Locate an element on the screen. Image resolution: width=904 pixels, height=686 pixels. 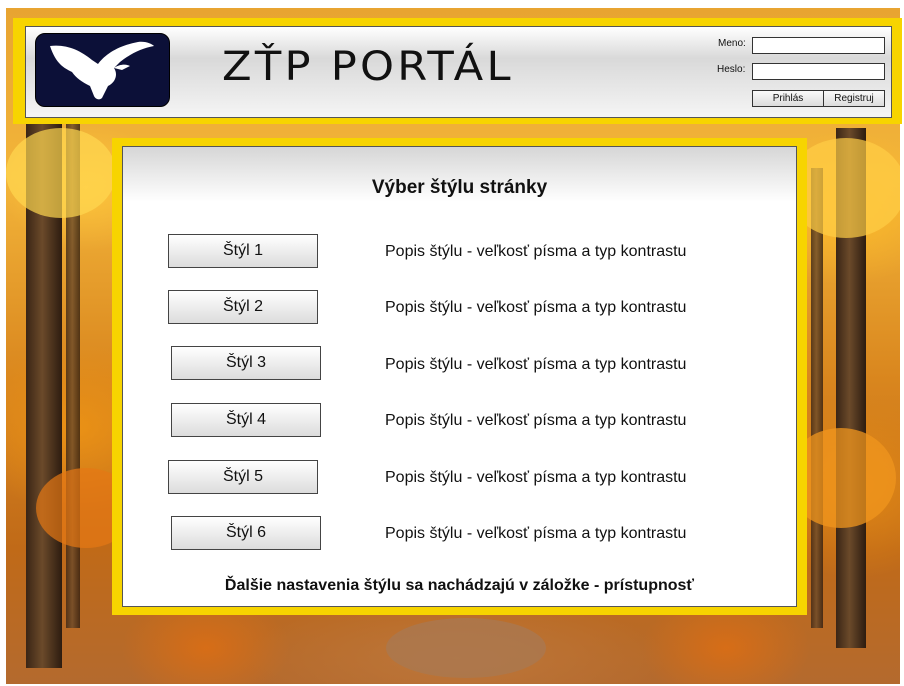
page-title: Výber štýlu stránky is located at coordinates (459, 187).